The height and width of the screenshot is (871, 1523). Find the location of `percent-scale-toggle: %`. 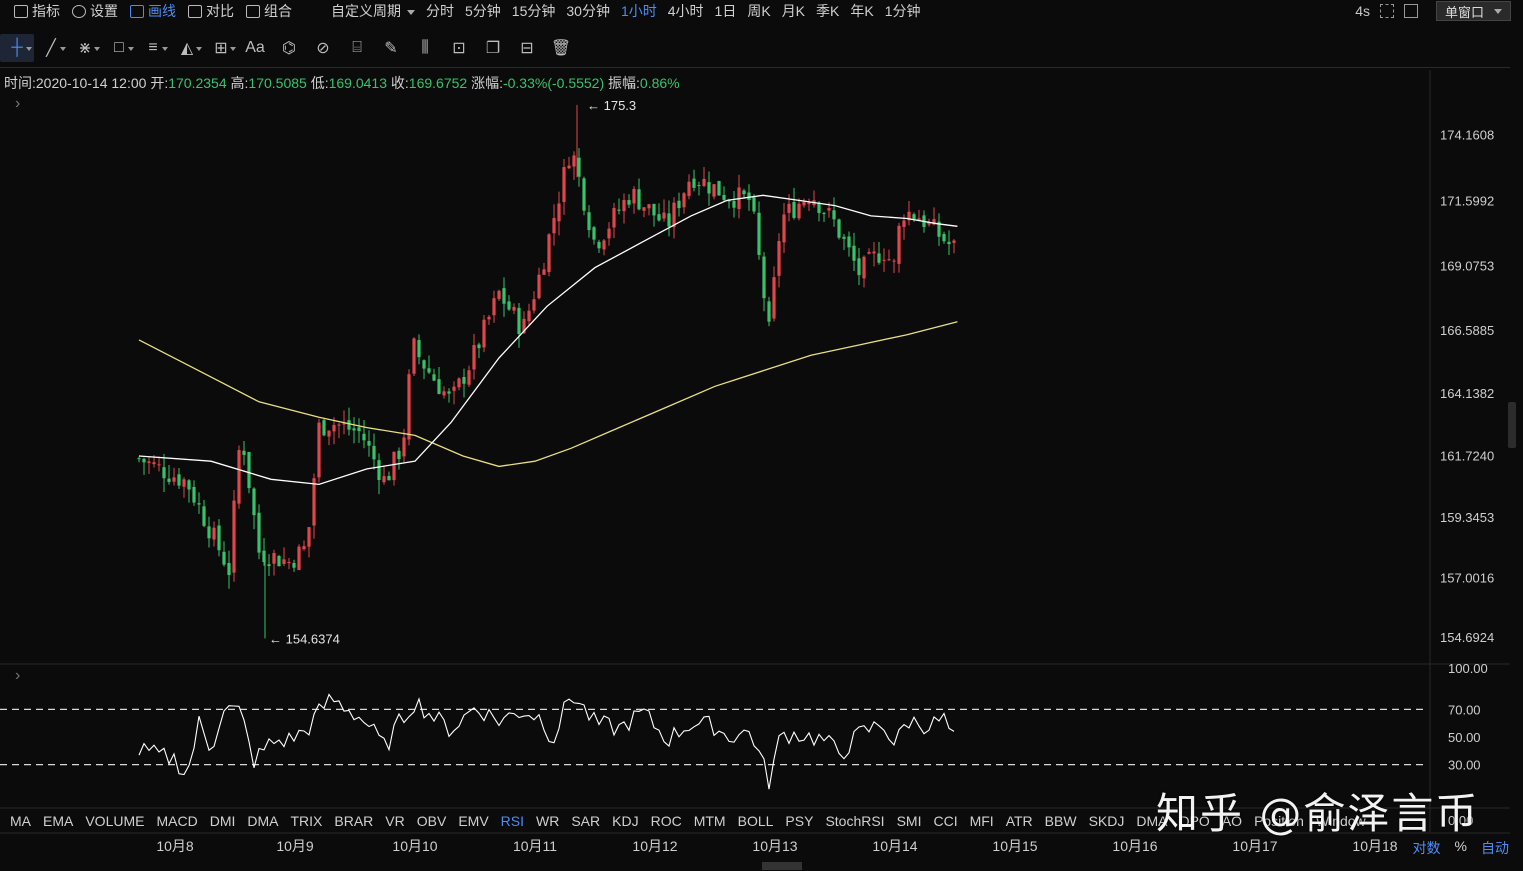

percent-scale-toggle: % is located at coordinates (1461, 848).